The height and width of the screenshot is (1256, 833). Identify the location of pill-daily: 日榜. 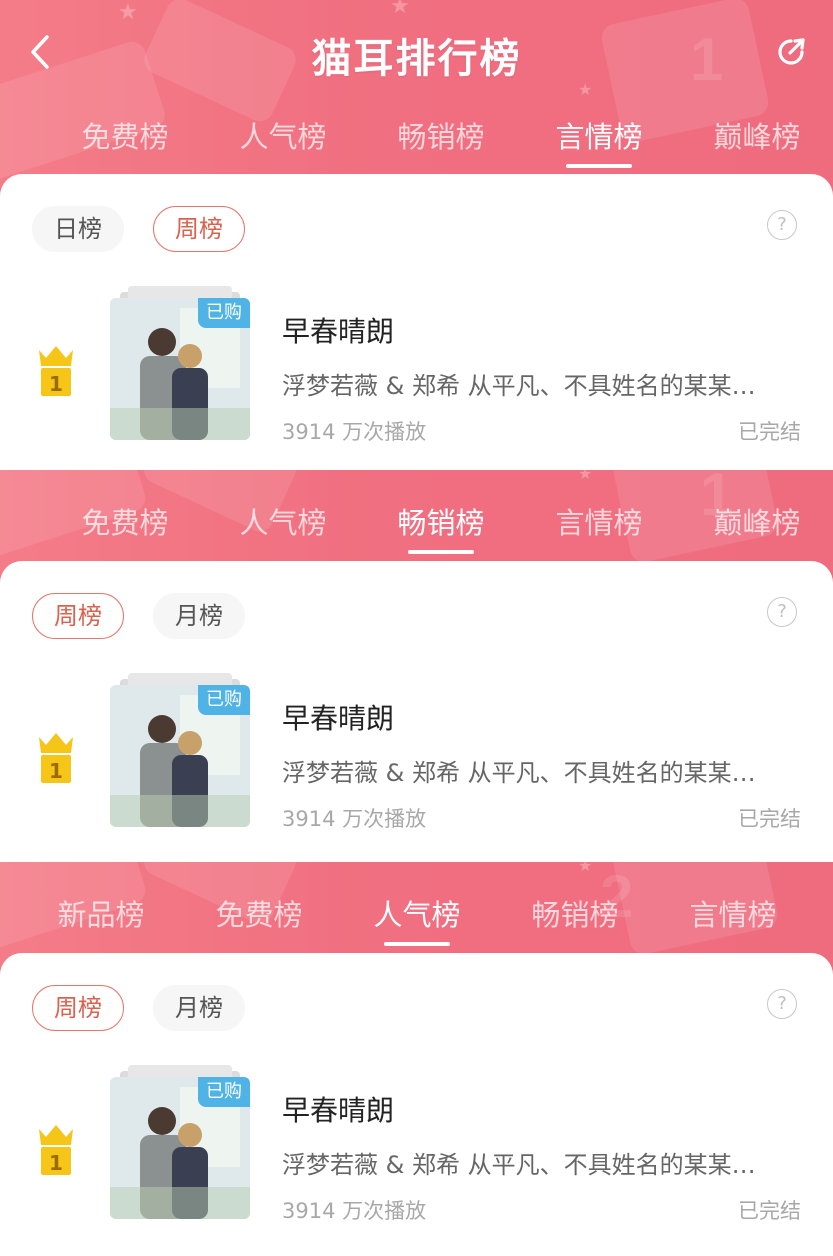
(78, 229).